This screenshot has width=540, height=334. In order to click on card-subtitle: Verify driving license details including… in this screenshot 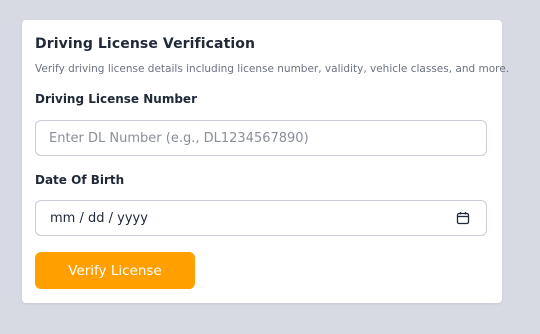, I will do `click(272, 69)`.